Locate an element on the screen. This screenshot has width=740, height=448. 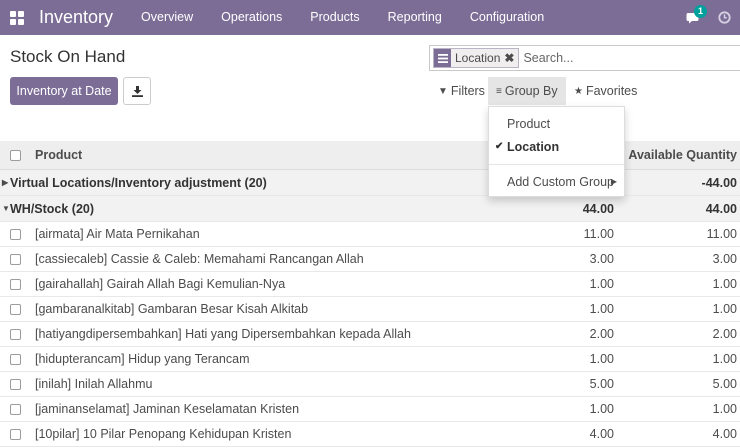
quantity-cell: 4.00 is located at coordinates (601, 434).